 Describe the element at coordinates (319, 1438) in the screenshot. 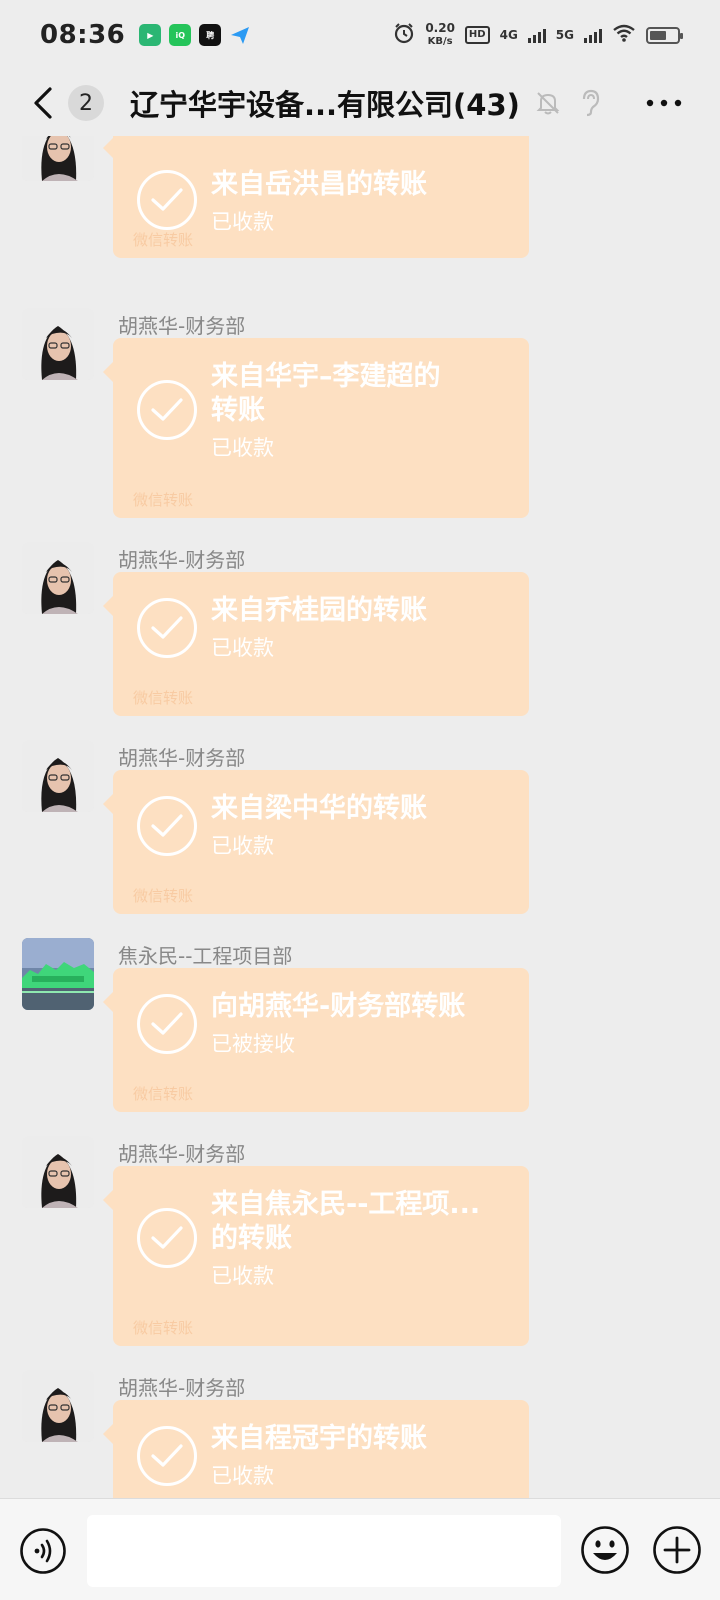

I see `transfer-title: 来自程冠宇的转账` at that location.